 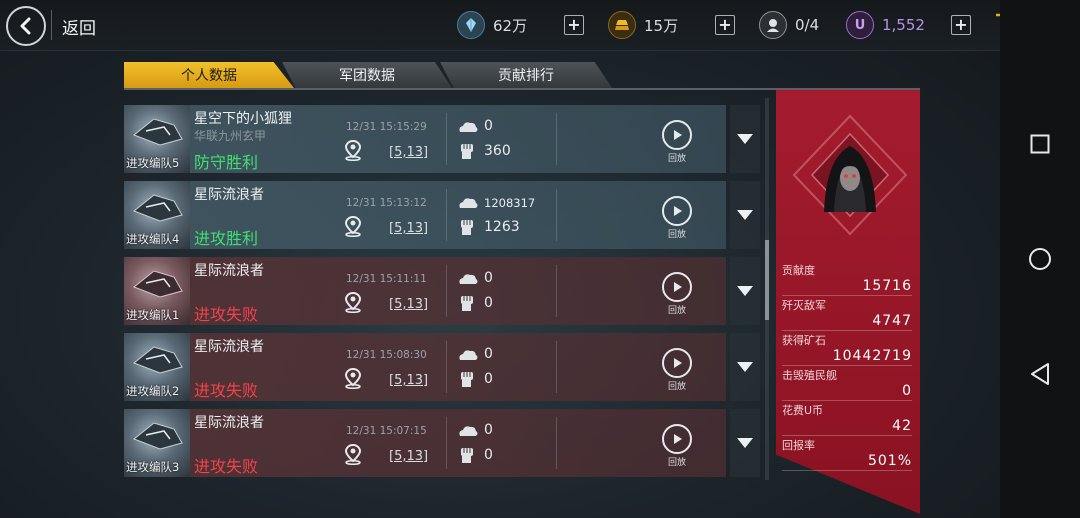 What do you see at coordinates (522, 89) in the screenshot?
I see `tab-underline` at bounding box center [522, 89].